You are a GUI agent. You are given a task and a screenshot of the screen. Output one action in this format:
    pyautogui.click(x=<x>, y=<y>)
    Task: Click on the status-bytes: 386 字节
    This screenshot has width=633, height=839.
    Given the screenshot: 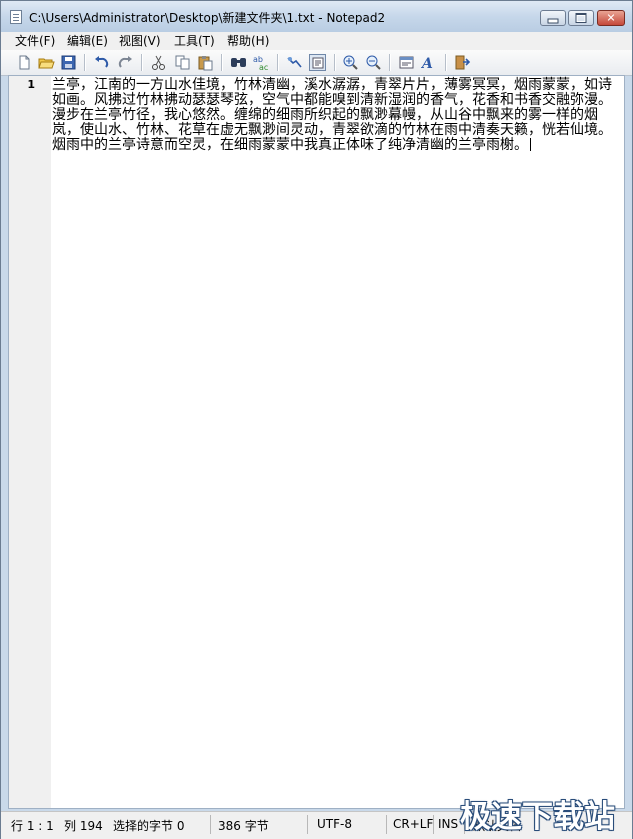 What is the action you would take?
    pyautogui.click(x=243, y=826)
    